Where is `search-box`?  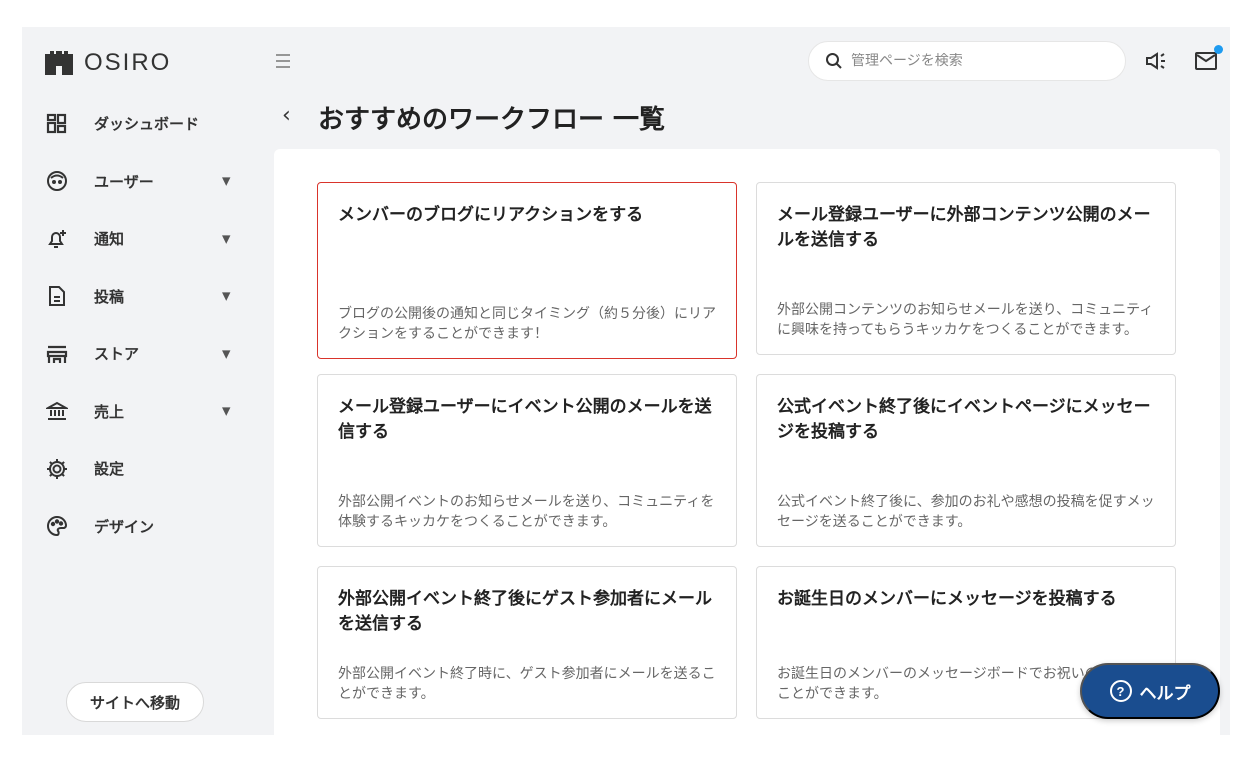 search-box is located at coordinates (967, 61).